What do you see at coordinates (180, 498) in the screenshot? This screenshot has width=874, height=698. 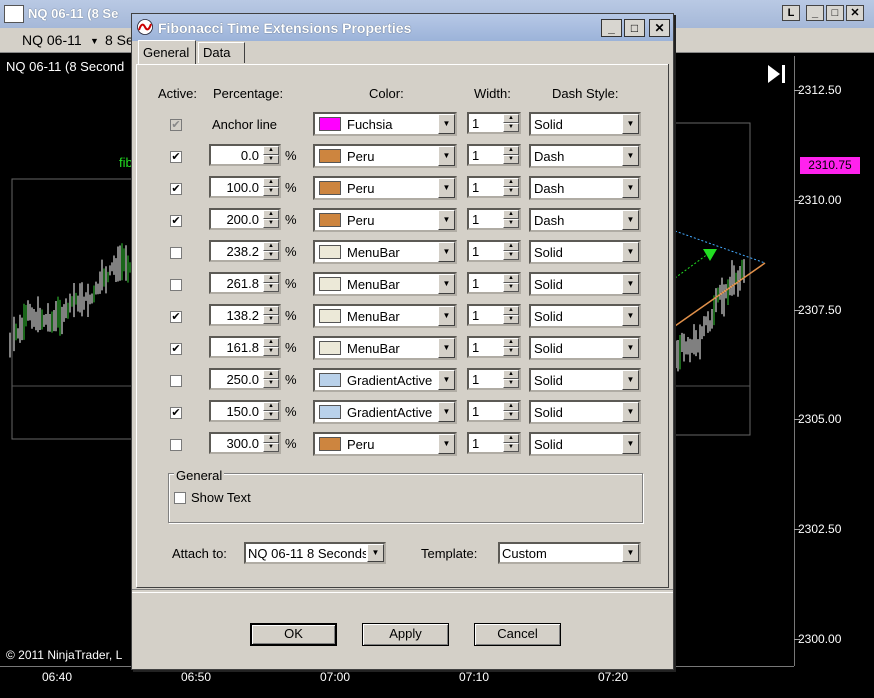 I see `show-text-checkbox` at bounding box center [180, 498].